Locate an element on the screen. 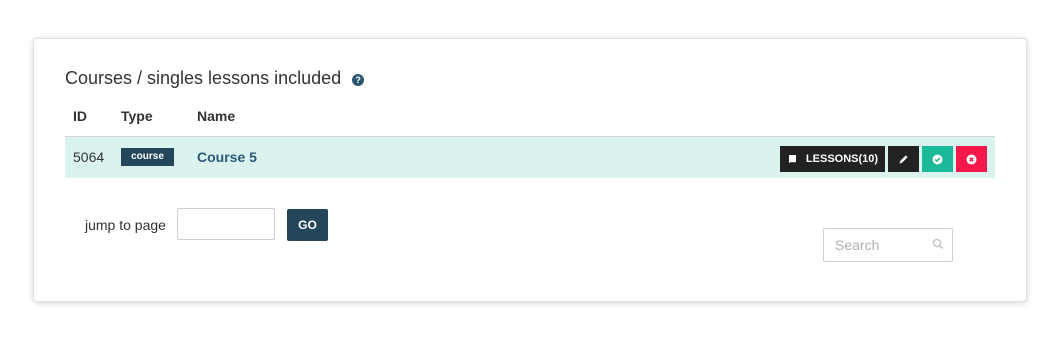 This screenshot has width=1059, height=337. check-circle-icon is located at coordinates (937, 159).